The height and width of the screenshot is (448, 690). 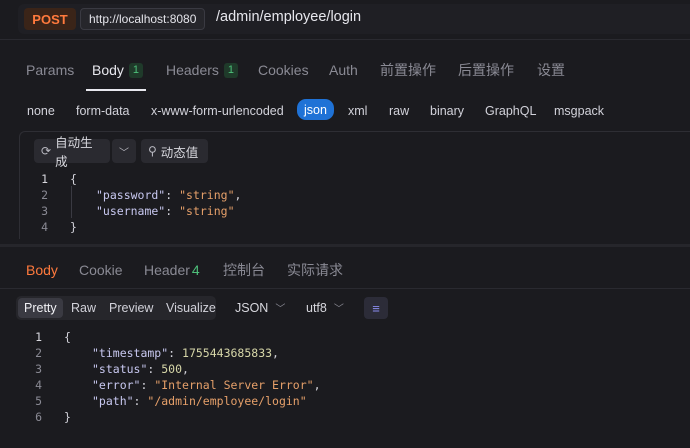 I want to click on body-type-json: json, so click(x=315, y=109).